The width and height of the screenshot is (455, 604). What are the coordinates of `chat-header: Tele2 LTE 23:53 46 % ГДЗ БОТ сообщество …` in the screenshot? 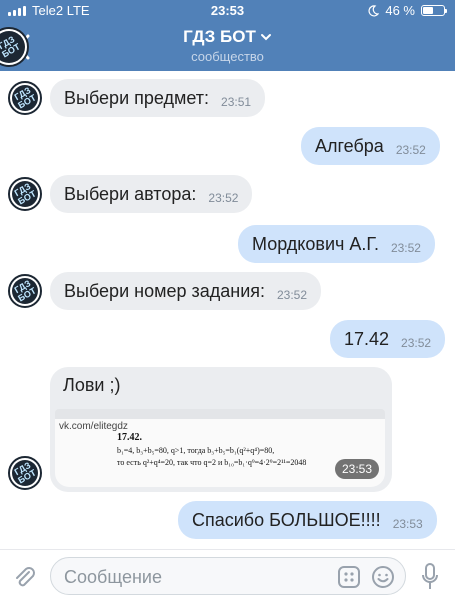 It's located at (227, 35).